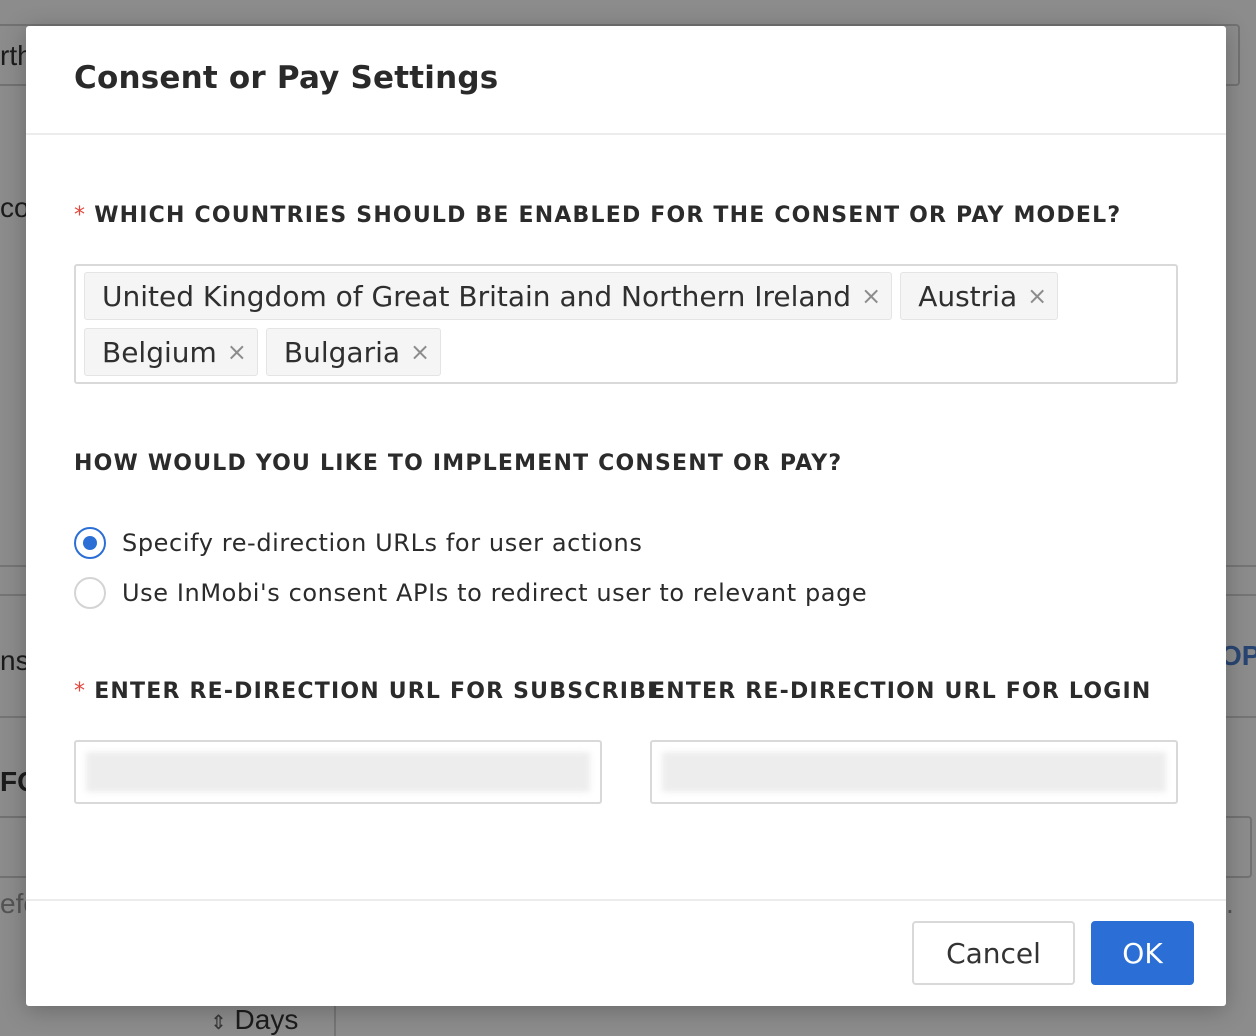 This screenshot has height=1036, width=1256. Describe the element at coordinates (993, 953) in the screenshot. I see `cancel-button: Cancel` at that location.